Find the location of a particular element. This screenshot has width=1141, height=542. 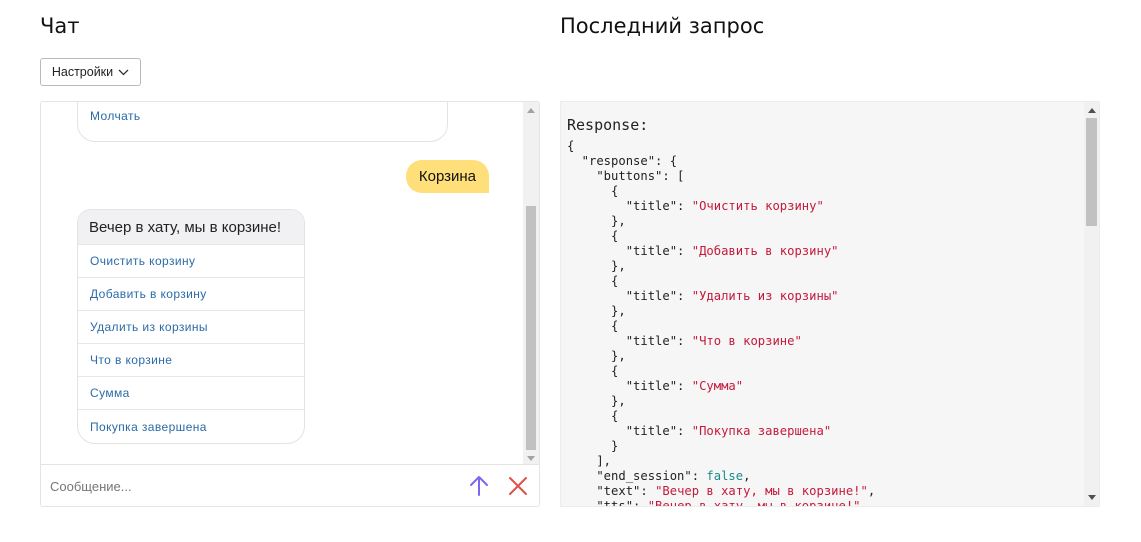

code-line: "buttons": [ is located at coordinates (826, 176).